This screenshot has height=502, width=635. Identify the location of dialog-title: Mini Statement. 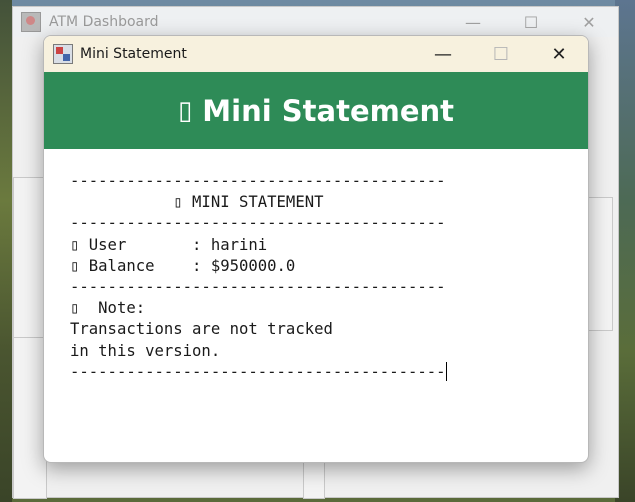
(133, 54).